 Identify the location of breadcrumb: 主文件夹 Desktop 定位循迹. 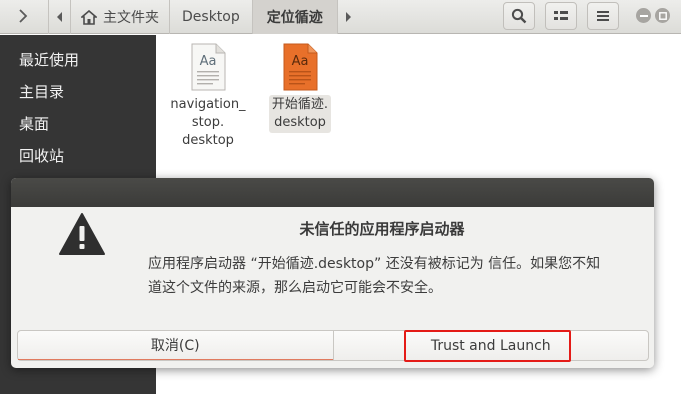
(203, 17).